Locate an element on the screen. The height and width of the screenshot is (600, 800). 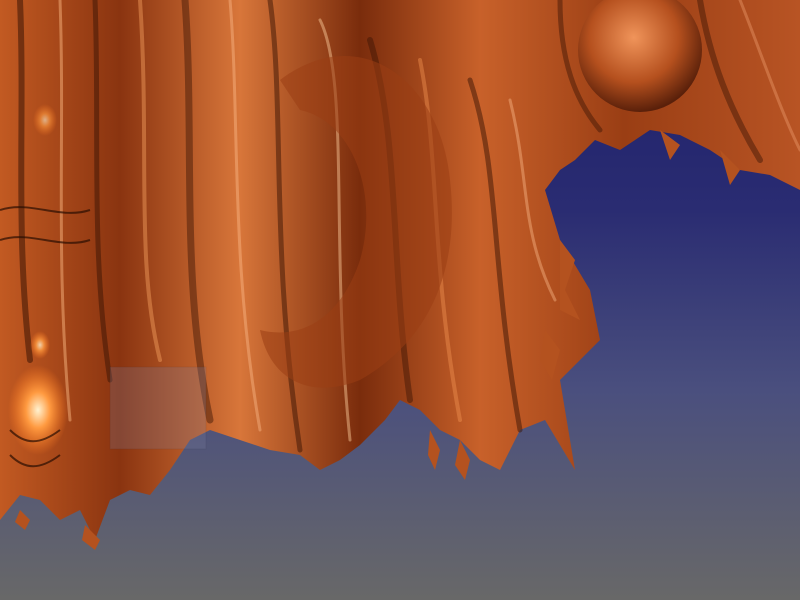
glow-highlight-top is located at coordinates (45, 120).